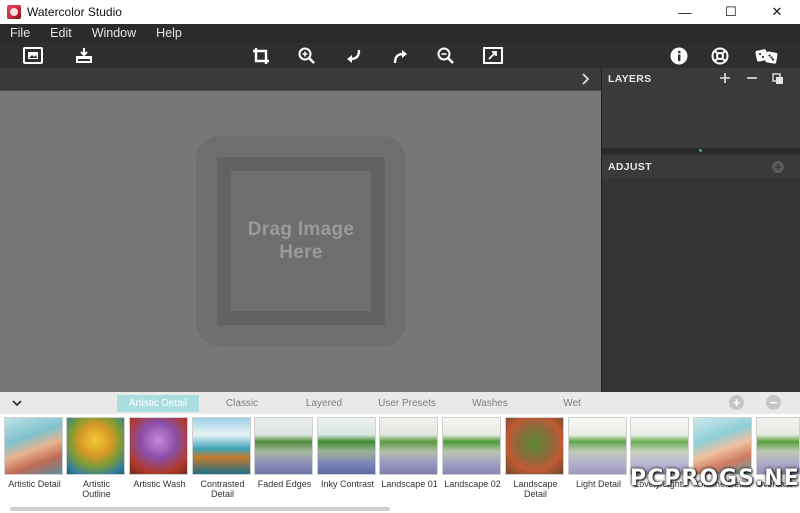 The width and height of the screenshot is (800, 513). I want to click on save-export-icon, so click(84, 56).